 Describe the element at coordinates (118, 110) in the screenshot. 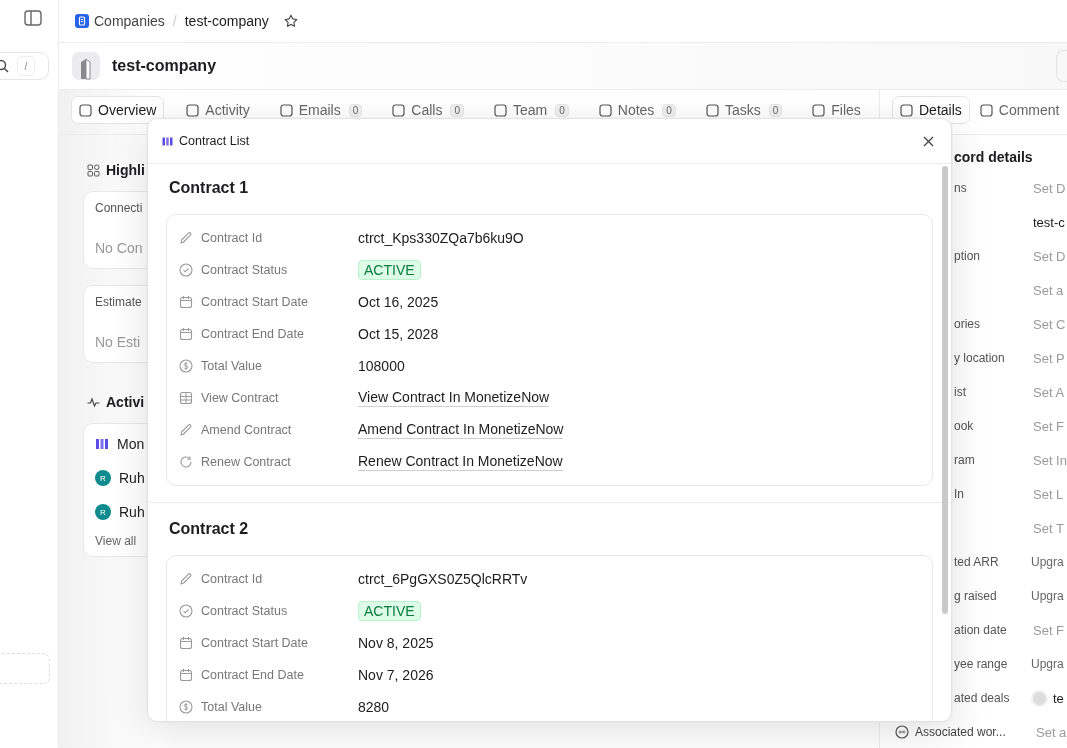

I see `tab: Overview` at that location.